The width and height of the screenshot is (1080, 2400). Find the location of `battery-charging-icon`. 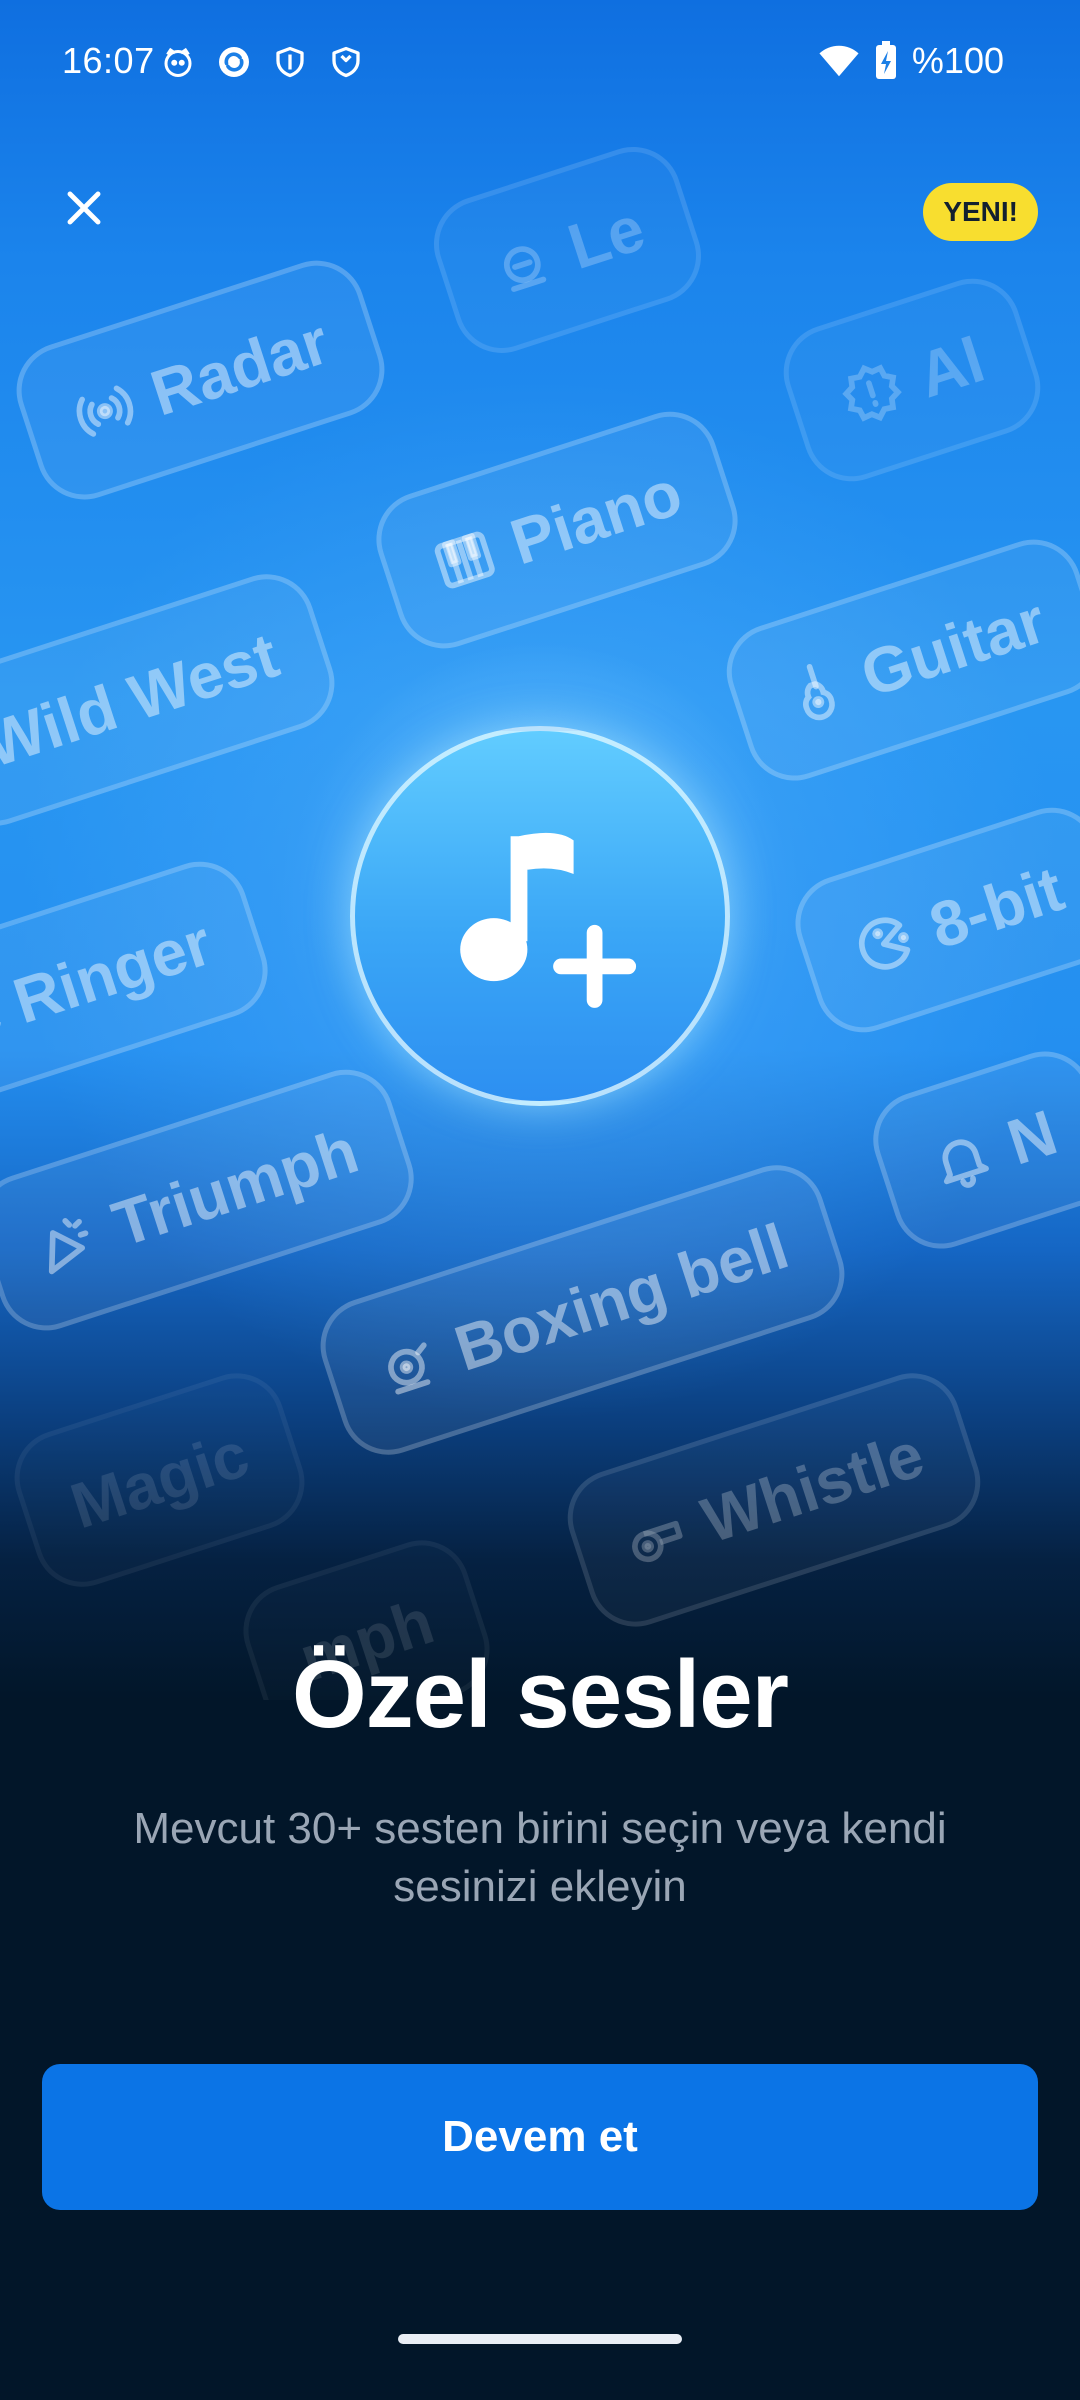

battery-charging-icon is located at coordinates (885, 60).